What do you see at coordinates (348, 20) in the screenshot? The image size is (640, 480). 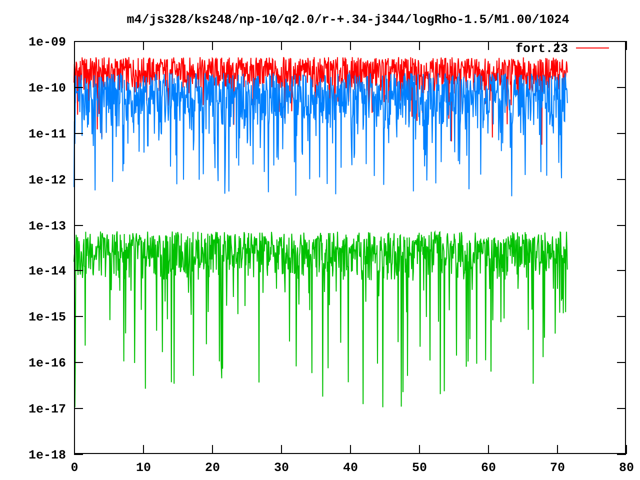 I see `chart-title: m4/js328/ks248/np-10/q2.0/r-+.34-j344/logRho-1.5/M1.00/1024` at bounding box center [348, 20].